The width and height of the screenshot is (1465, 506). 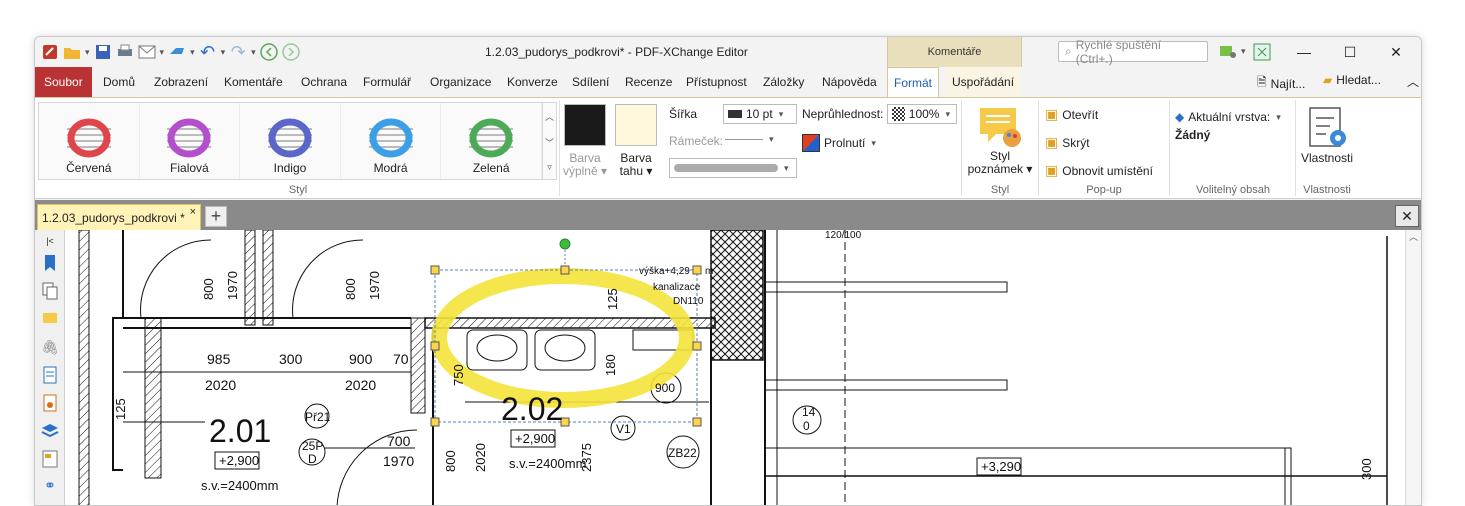 What do you see at coordinates (843, 235) in the screenshot?
I see `annotation-text: 120/100` at bounding box center [843, 235].